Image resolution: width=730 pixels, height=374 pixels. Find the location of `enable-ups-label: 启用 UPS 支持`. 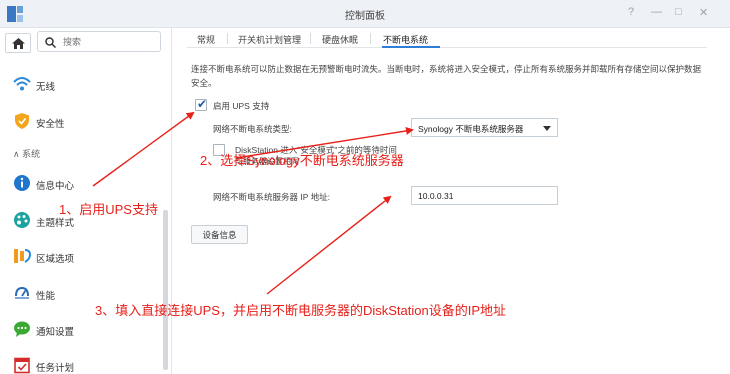

enable-ups-label: 启用 UPS 支持 is located at coordinates (241, 106).